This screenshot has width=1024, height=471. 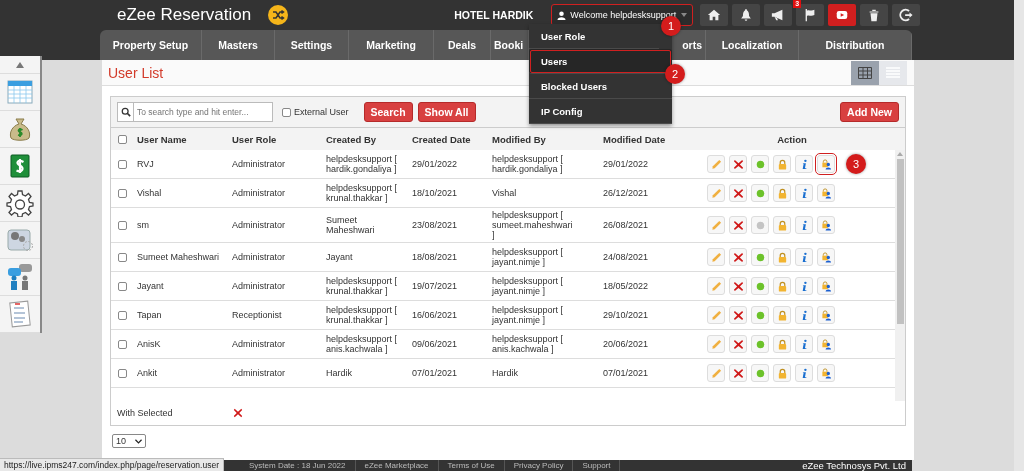 What do you see at coordinates (626, 373) in the screenshot?
I see `table-cell-text: 07/01/2021` at bounding box center [626, 373].